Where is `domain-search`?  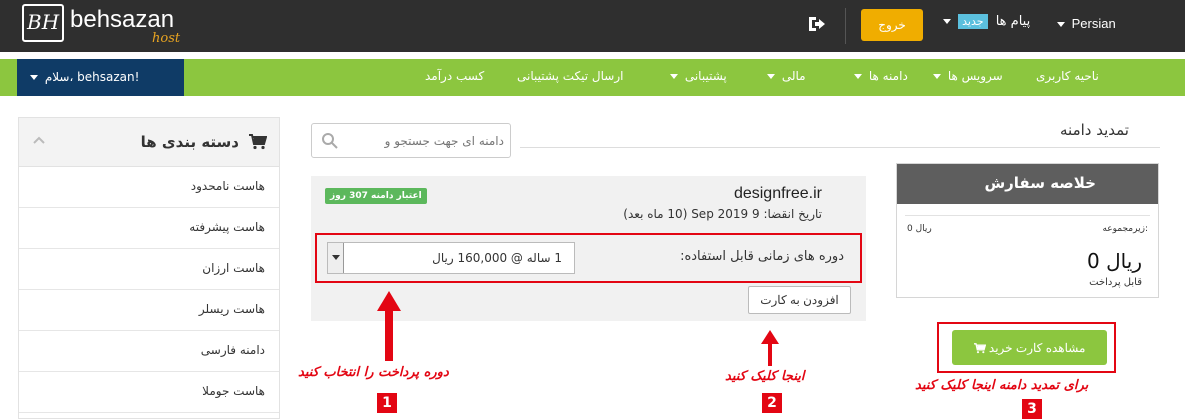
domain-search is located at coordinates (411, 140).